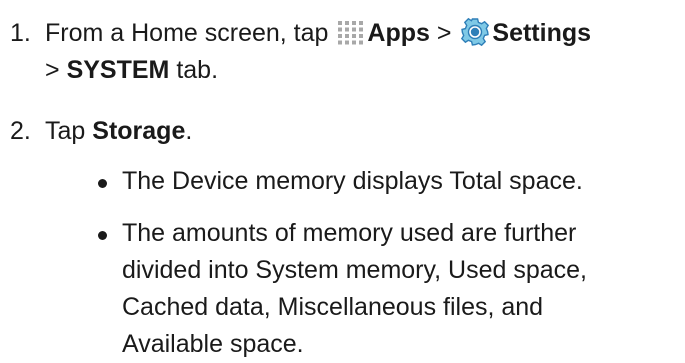 Image resolution: width=685 pixels, height=363 pixels. I want to click on step-2-body: Tap Storage., so click(118, 131).